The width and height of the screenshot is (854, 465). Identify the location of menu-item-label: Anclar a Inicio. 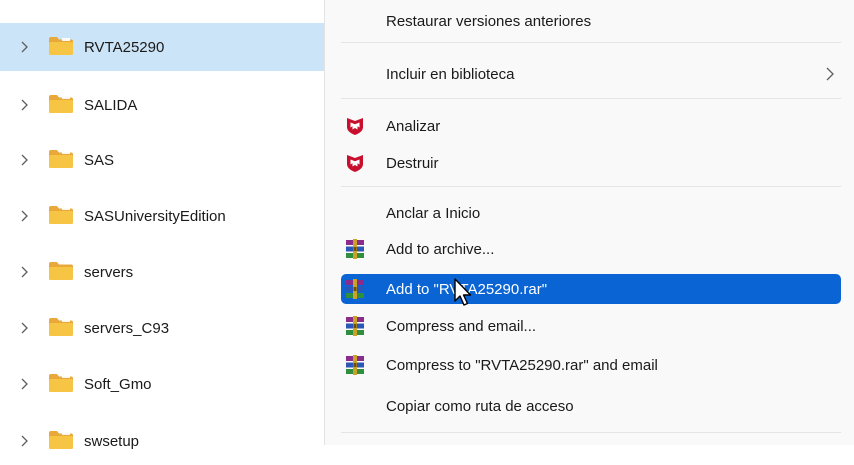
(433, 213).